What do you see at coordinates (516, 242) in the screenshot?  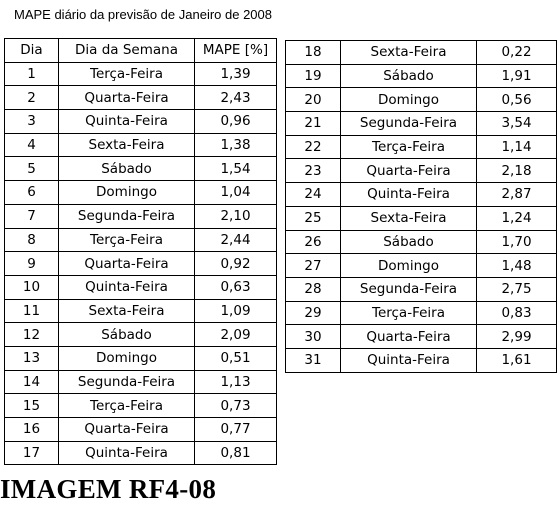 I see `cell-mape: 1,70` at bounding box center [516, 242].